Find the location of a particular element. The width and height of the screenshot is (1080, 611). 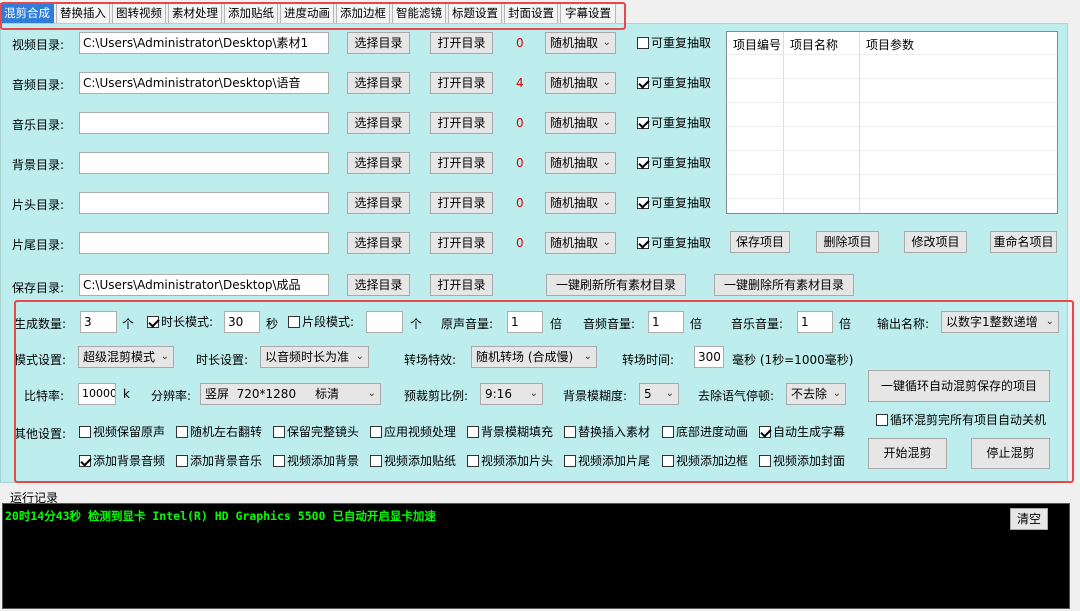

project-col-id: 项目编号 is located at coordinates (757, 44).